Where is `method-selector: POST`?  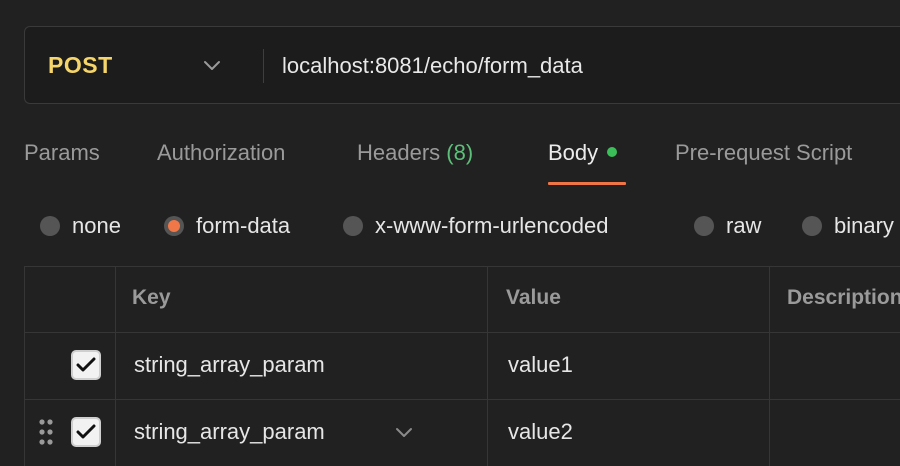
method-selector: POST is located at coordinates (80, 65).